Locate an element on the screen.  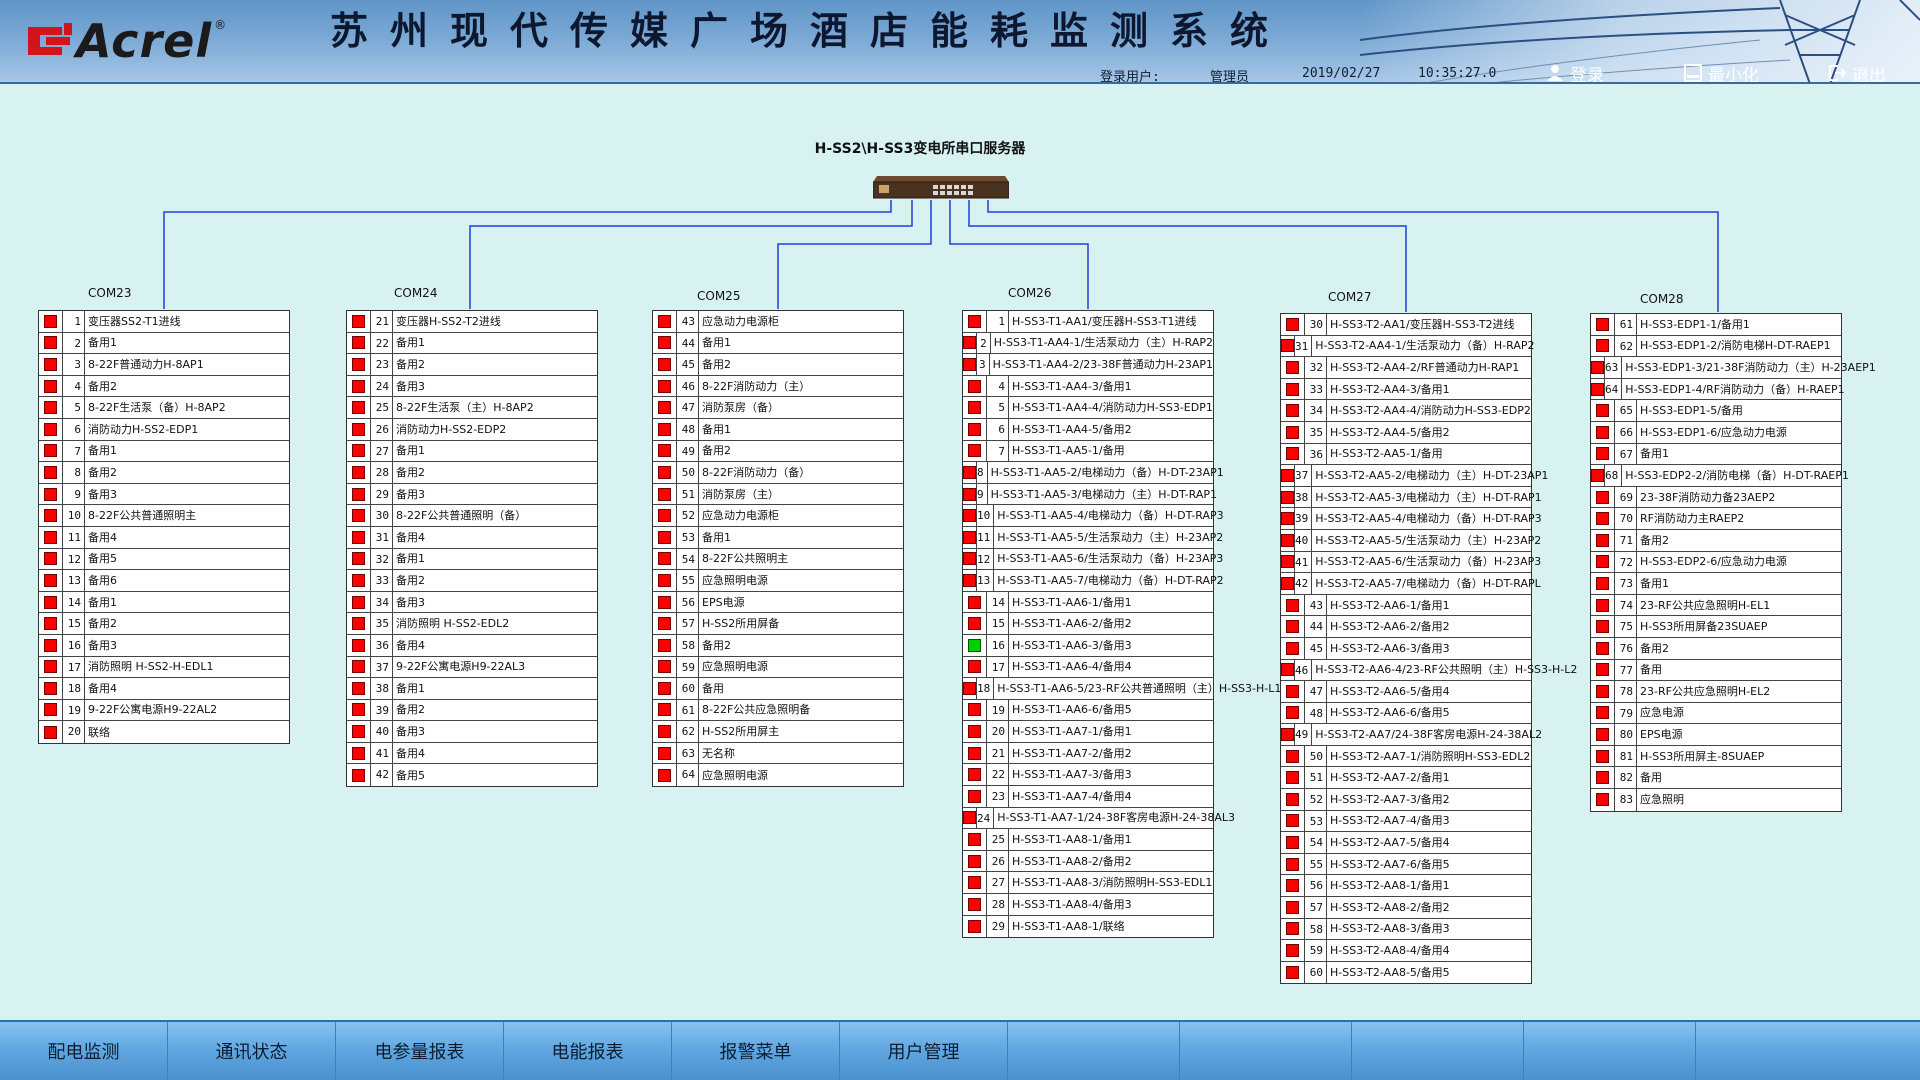
device-row: 58 H-SS3-T2-AA8-3/备用3 is located at coordinates (1406, 929).